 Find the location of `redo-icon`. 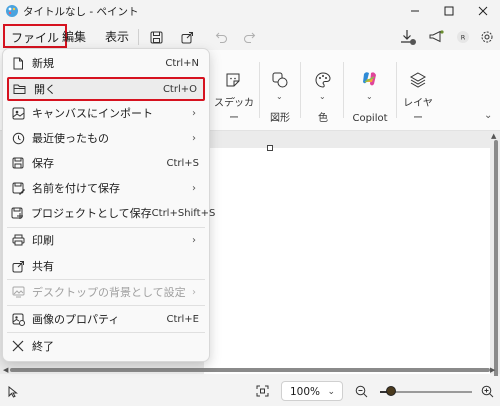

redo-icon is located at coordinates (249, 37).